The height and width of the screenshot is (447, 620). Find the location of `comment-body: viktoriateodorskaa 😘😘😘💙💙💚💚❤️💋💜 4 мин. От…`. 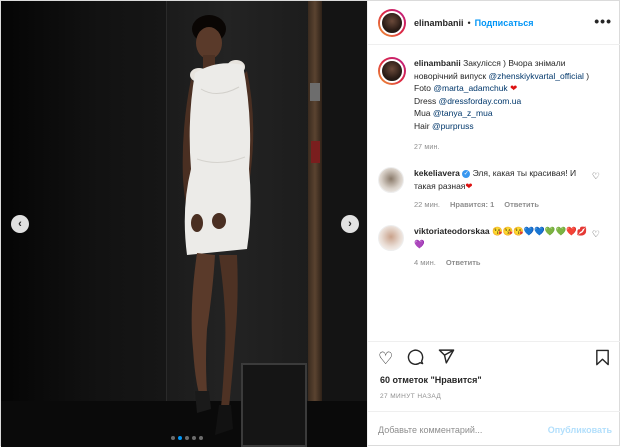

comment-body: viktoriateodorskaa 😘😘😘💙💙💚💚❤️💋💜 4 мин. От… is located at coordinates (504, 246).